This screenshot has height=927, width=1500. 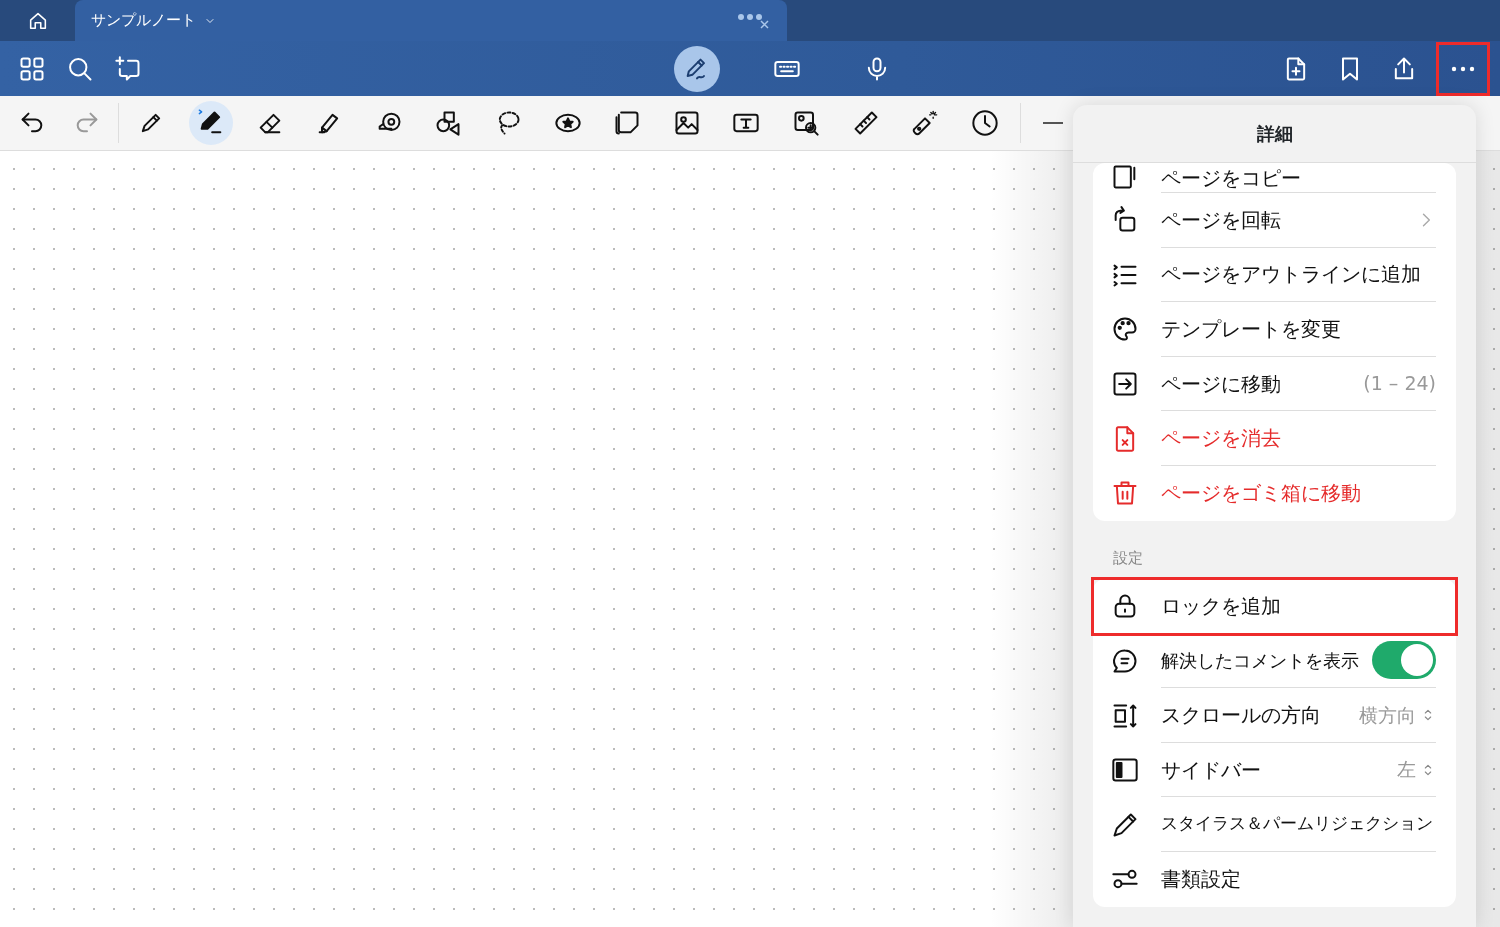 I want to click on menu-label: 書類設定, so click(x=1201, y=880).